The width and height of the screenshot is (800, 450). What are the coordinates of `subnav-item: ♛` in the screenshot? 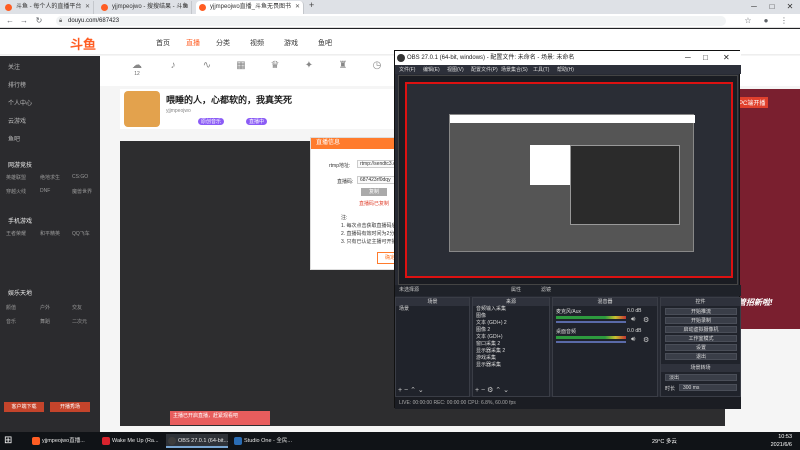 It's located at (275, 65).